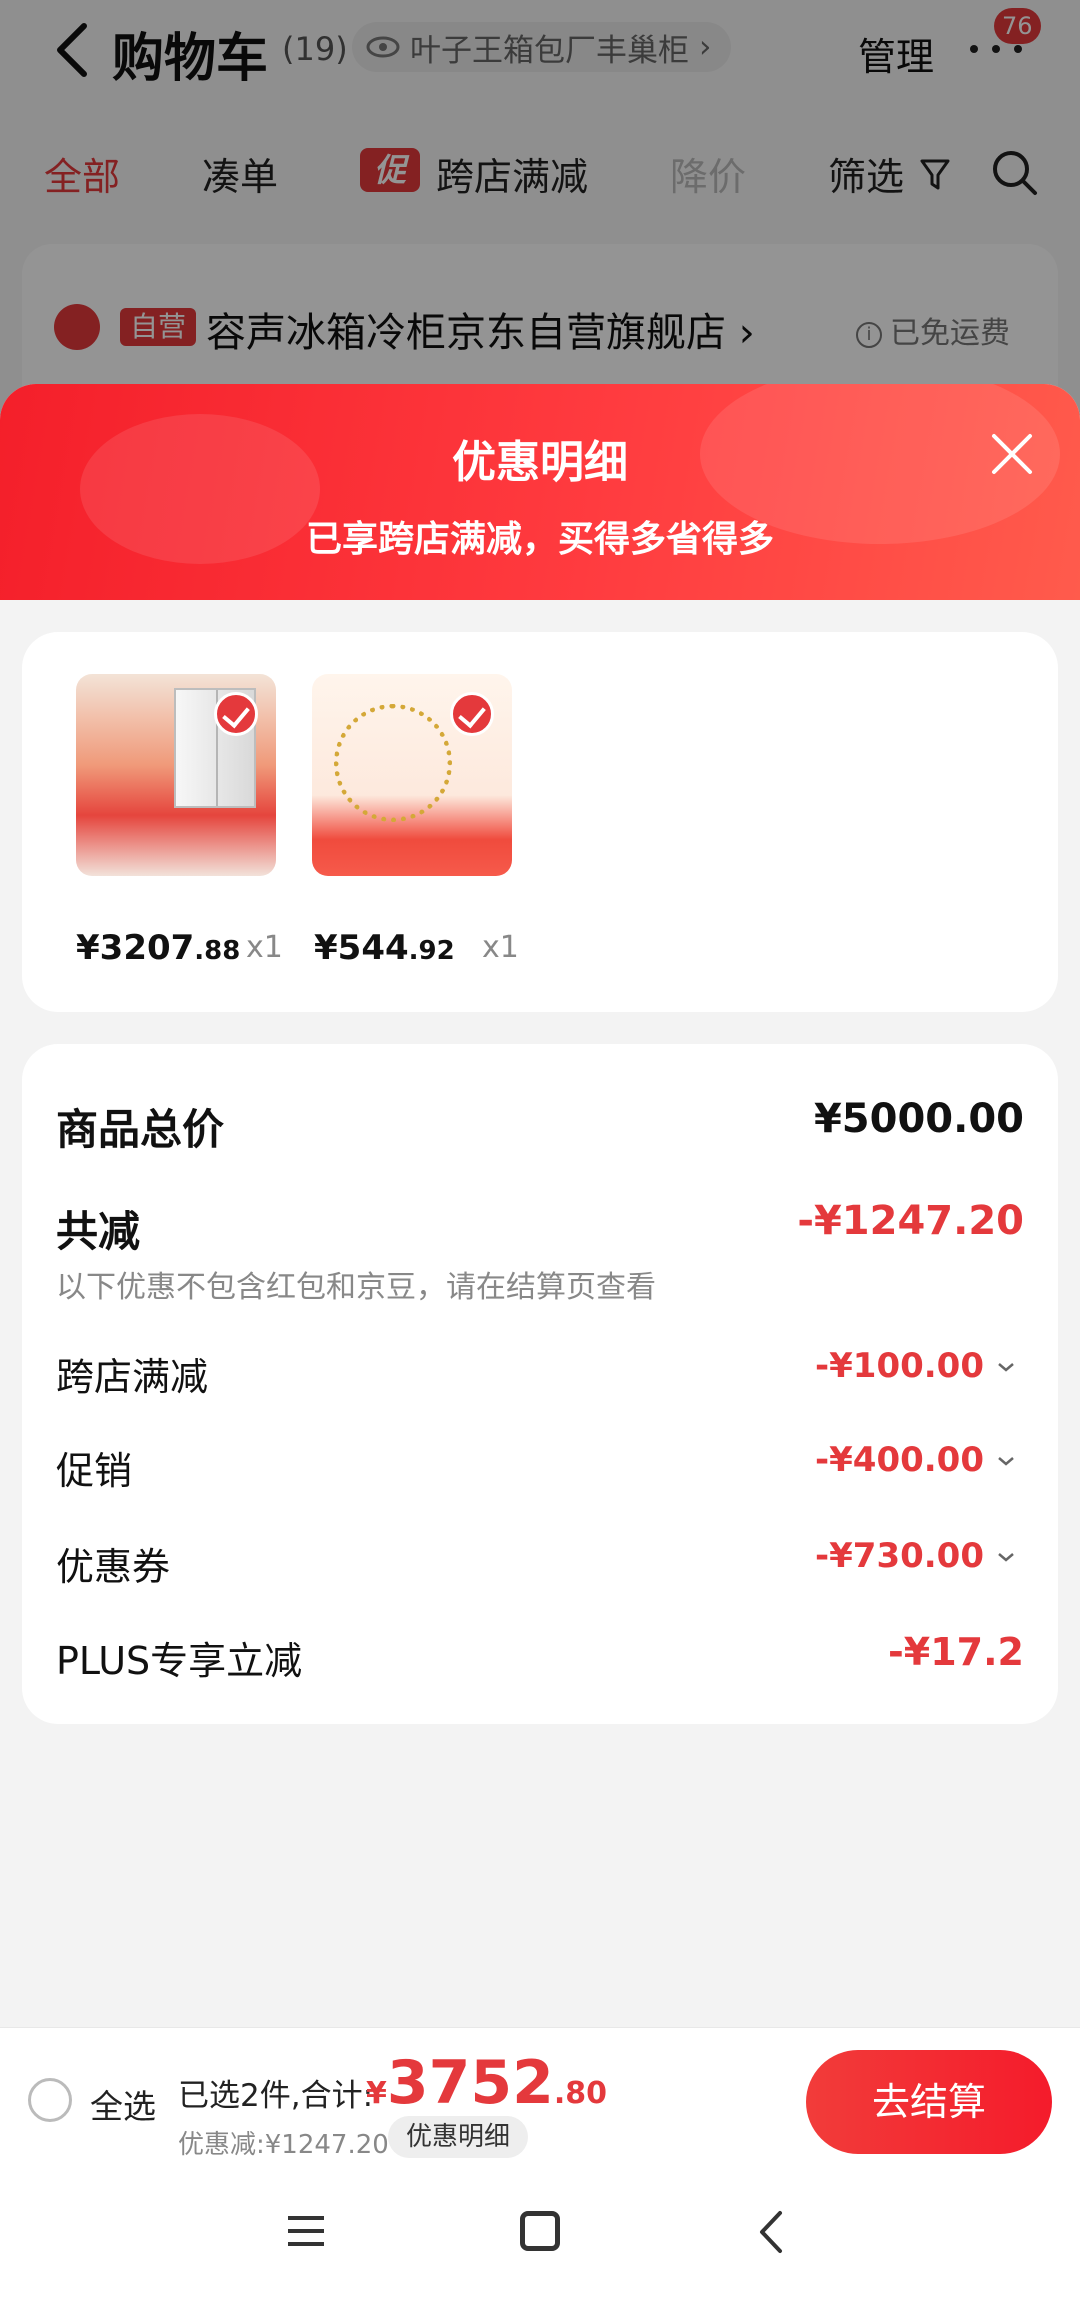 The image size is (1080, 2297). Describe the element at coordinates (929, 2102) in the screenshot. I see `checkout-button: 去结算` at that location.